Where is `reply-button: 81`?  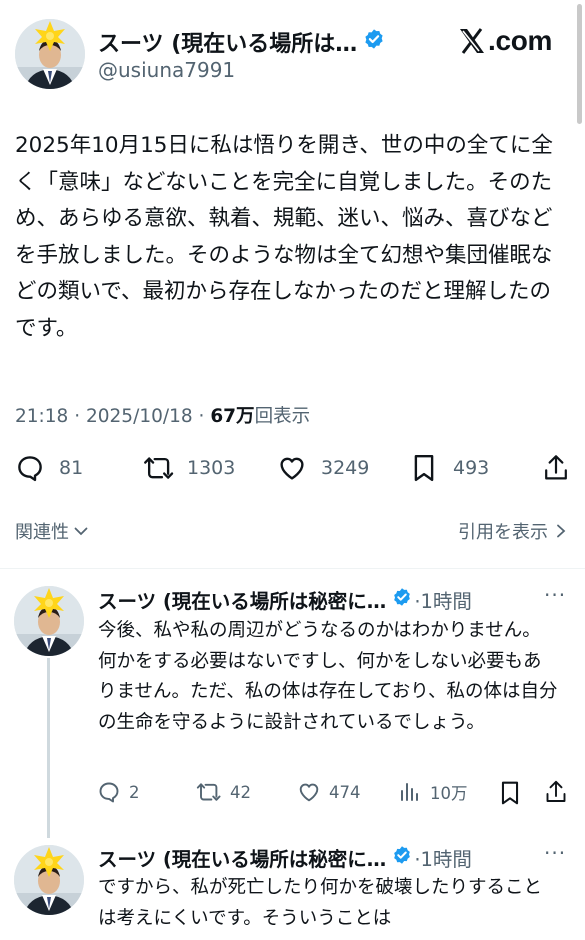
reply-button: 81 is located at coordinates (49, 468).